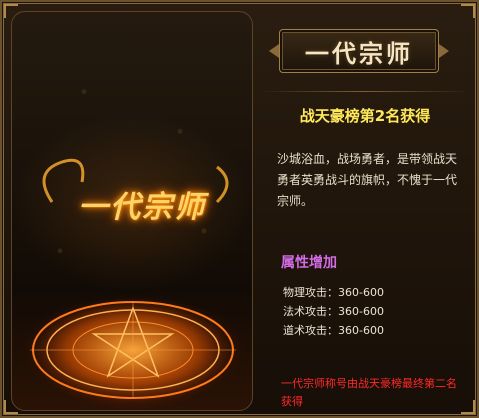  Describe the element at coordinates (142, 207) in the screenshot. I see `title-calligraphy: 一代宗师` at that location.